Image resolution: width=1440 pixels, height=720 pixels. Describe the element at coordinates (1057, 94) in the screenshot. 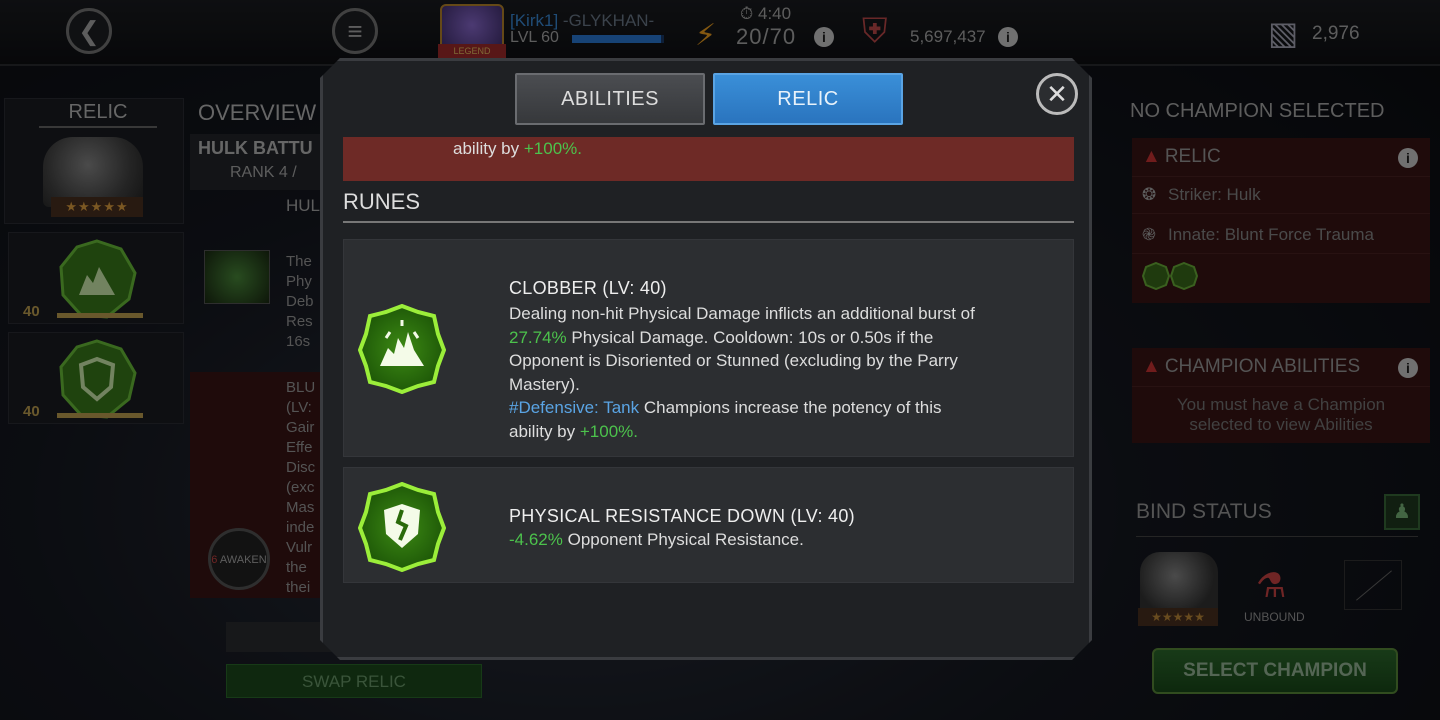

I see `close-icon: ✕` at that location.